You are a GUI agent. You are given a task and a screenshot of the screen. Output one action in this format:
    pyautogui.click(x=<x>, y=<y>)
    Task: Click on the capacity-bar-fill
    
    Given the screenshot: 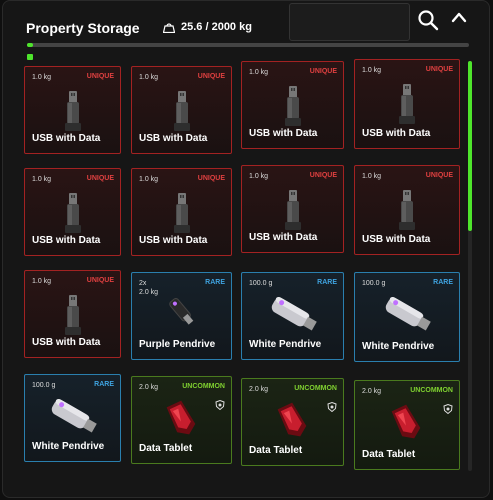 What is the action you would take?
    pyautogui.click(x=30, y=45)
    